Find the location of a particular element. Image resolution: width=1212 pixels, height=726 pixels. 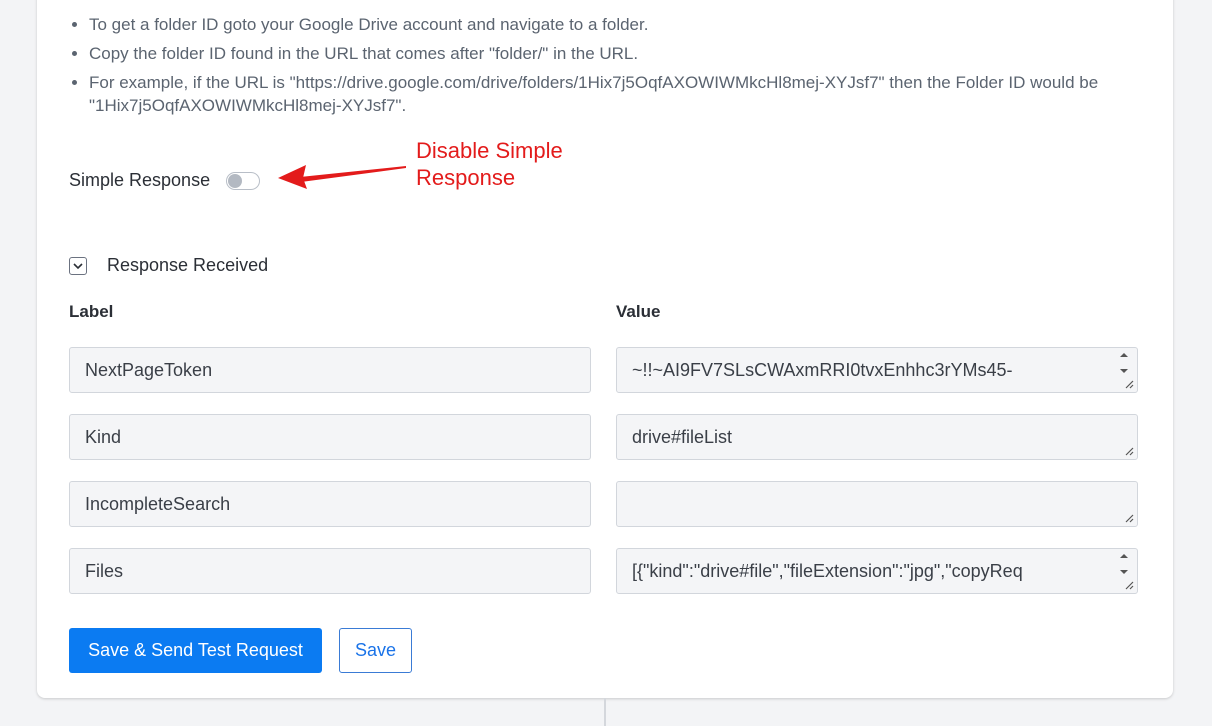

simple-response-label: Simple Response is located at coordinates (140, 180).